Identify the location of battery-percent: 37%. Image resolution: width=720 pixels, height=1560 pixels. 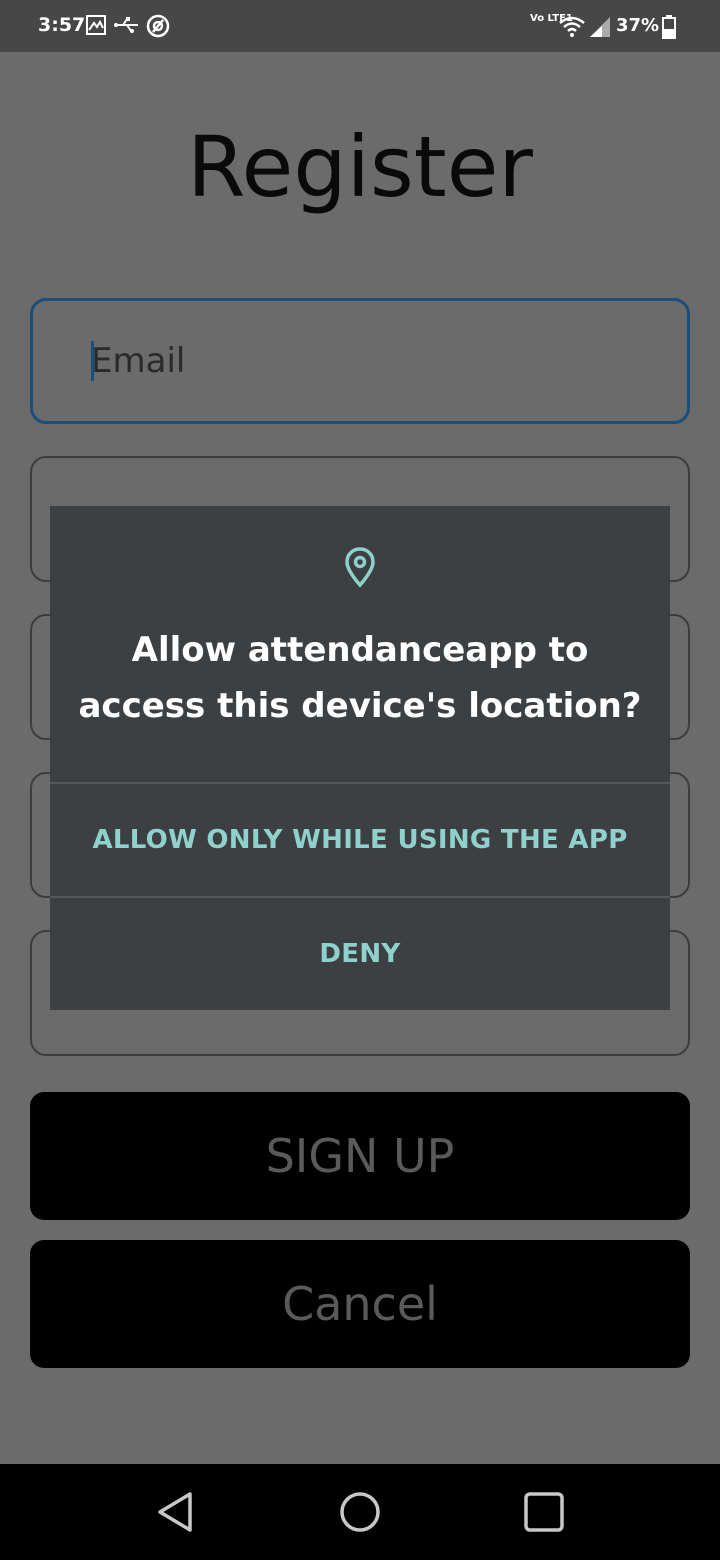
(638, 25).